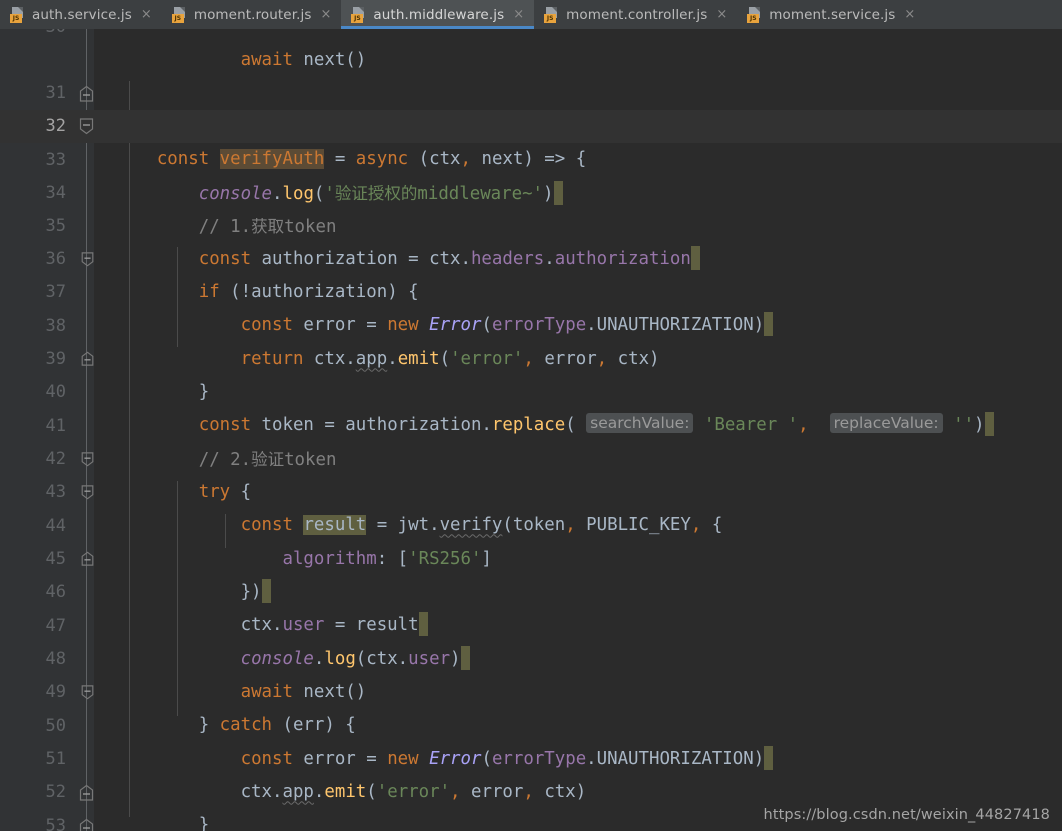 The image size is (1062, 831). Describe the element at coordinates (531, 207) in the screenshot. I see `code-line: 34 // 1.获取token` at that location.